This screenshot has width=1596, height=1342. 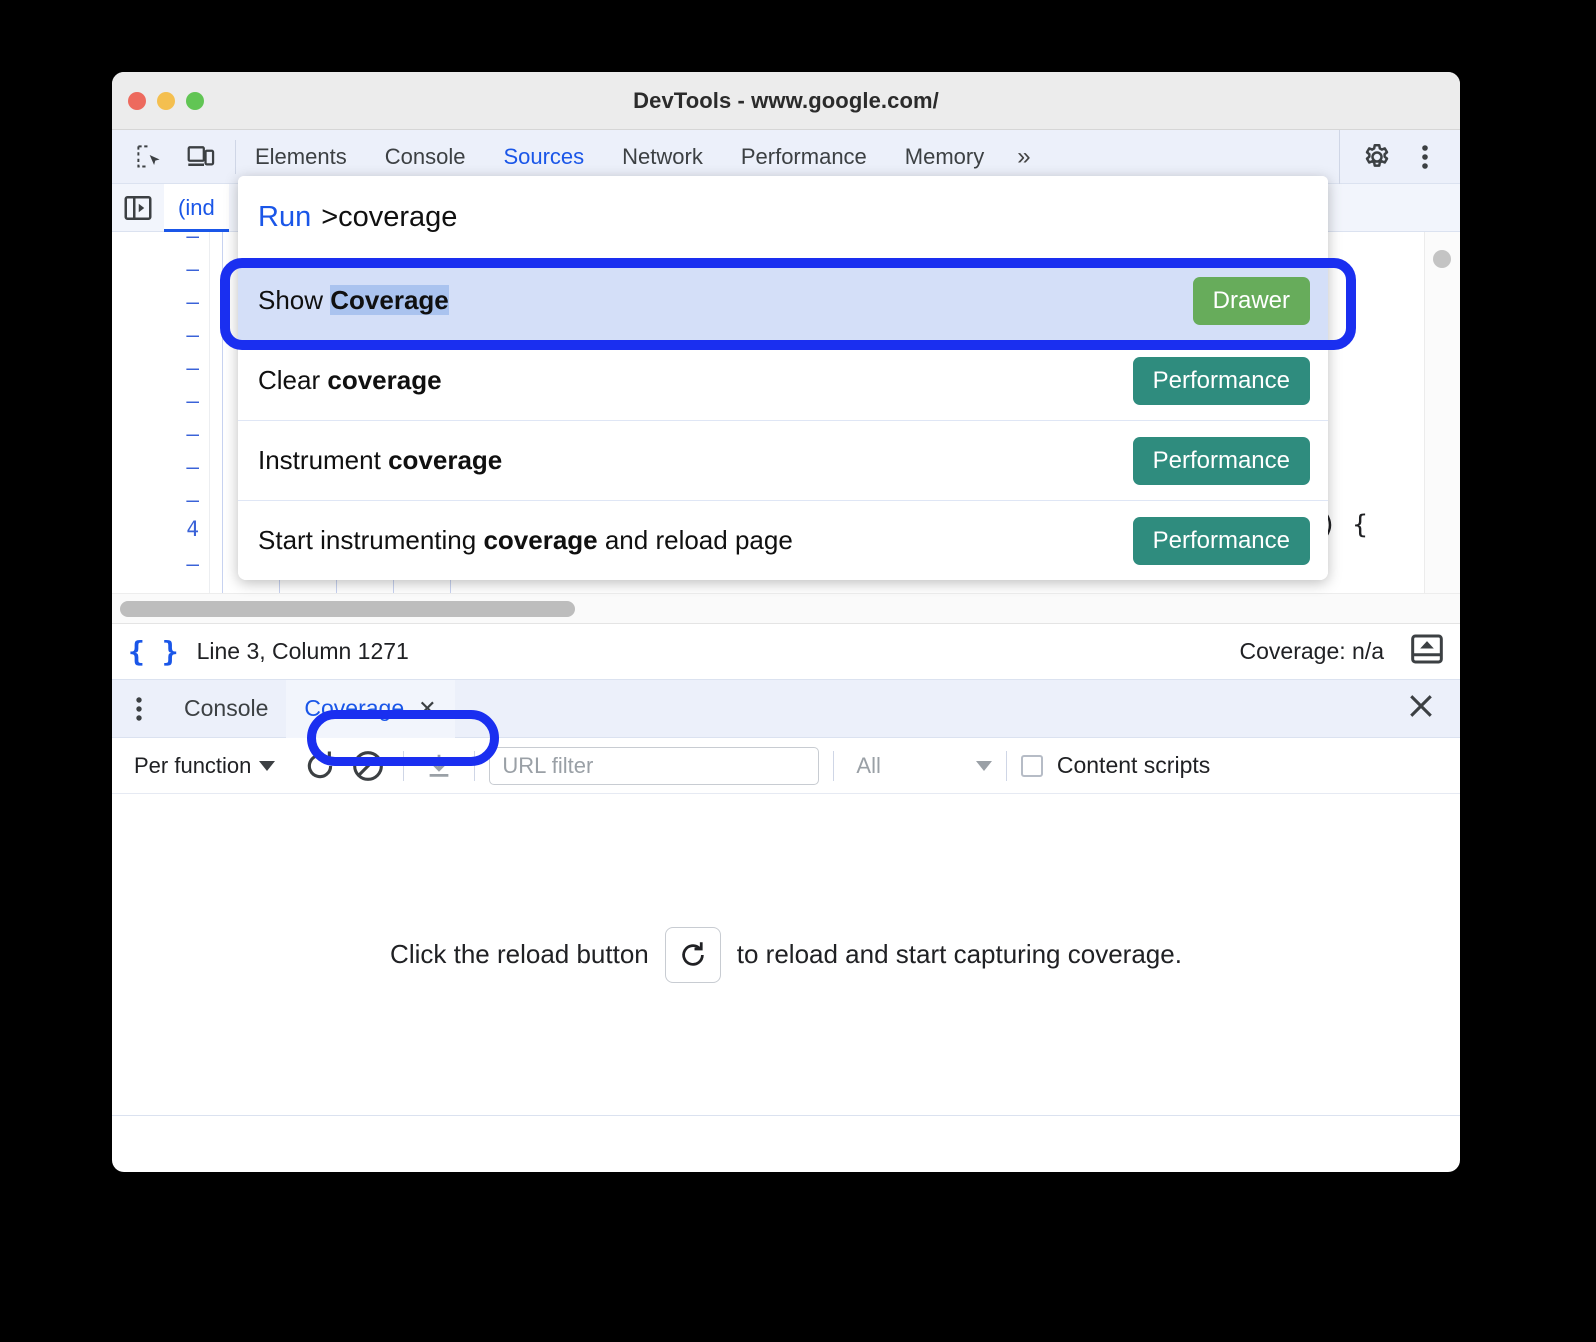 What do you see at coordinates (654, 765) in the screenshot?
I see `url-filter-input: URL filter` at bounding box center [654, 765].